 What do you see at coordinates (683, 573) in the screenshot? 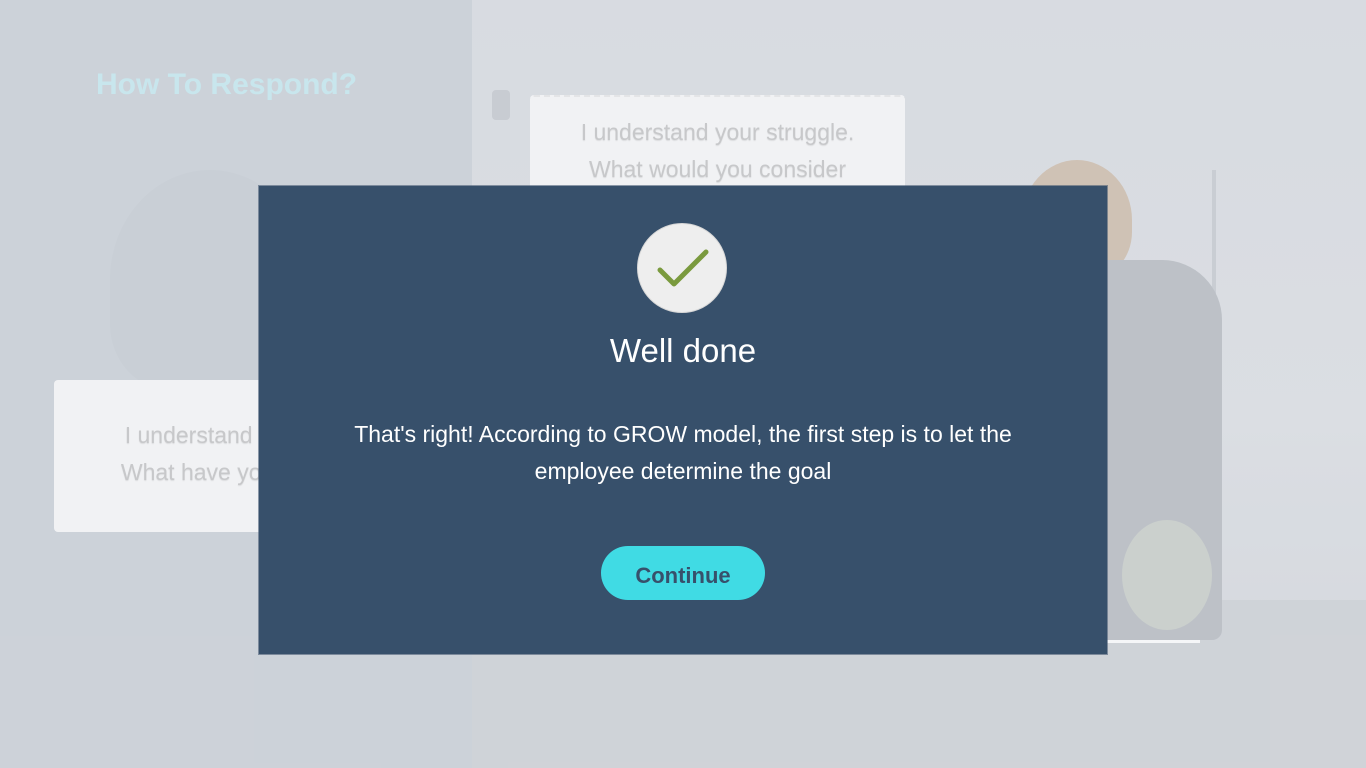
I see `continue-button: Continue` at bounding box center [683, 573].